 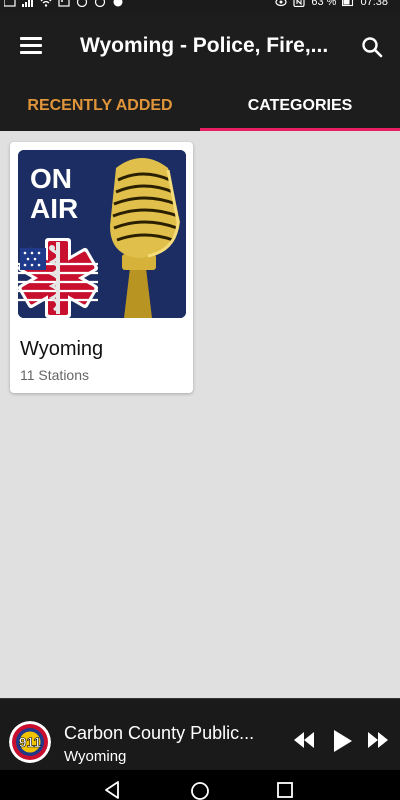 I want to click on 911-badge-icon: 911, so click(x=30, y=742).